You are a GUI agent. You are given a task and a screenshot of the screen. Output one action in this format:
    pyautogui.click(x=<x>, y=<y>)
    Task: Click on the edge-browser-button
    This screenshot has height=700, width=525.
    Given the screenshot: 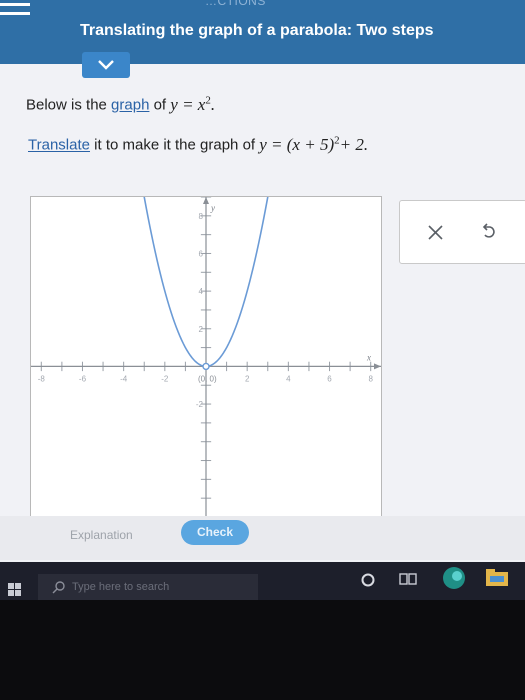 What is the action you would take?
    pyautogui.click(x=454, y=580)
    